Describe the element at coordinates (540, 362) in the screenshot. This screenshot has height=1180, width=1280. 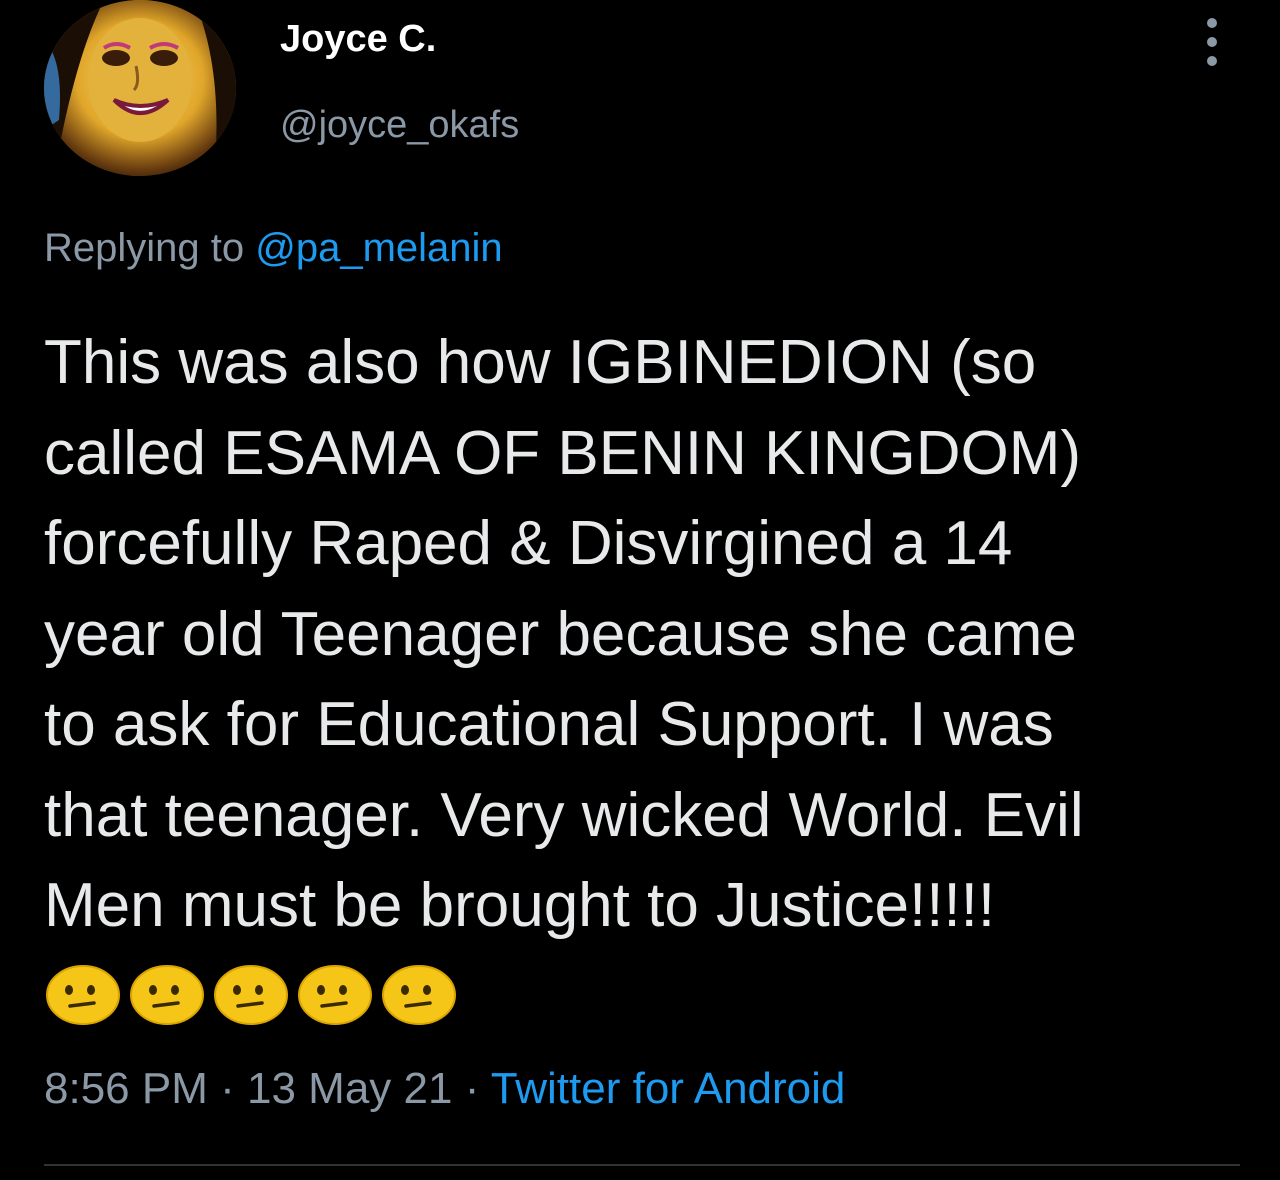
I see `tweet-text-line: This was also how IGBINEDION (so` at that location.